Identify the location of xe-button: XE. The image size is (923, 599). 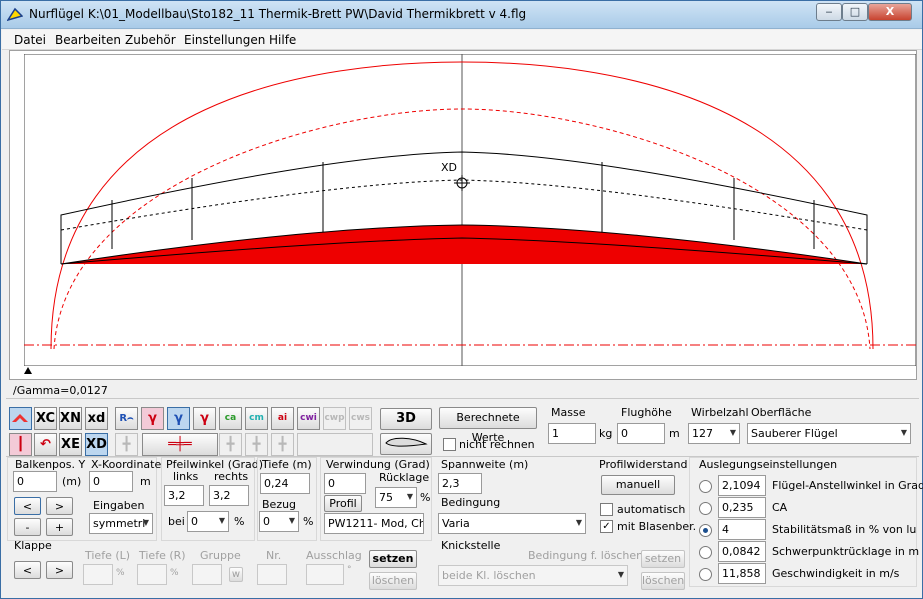
(70, 444).